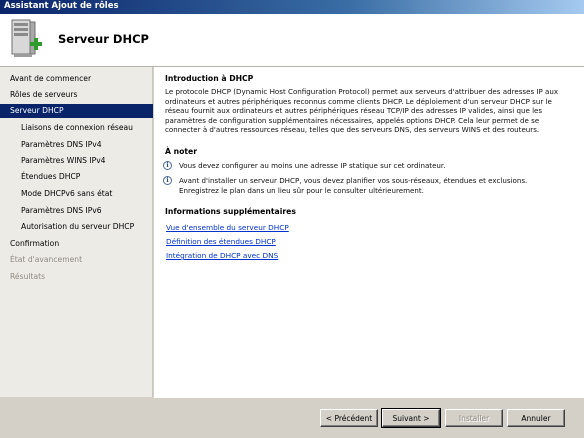 Image resolution: width=584 pixels, height=438 pixels. Describe the element at coordinates (76, 161) in the screenshot. I see `step-parametres-wins-ipv4: Paramètres WINS IPv4` at that location.